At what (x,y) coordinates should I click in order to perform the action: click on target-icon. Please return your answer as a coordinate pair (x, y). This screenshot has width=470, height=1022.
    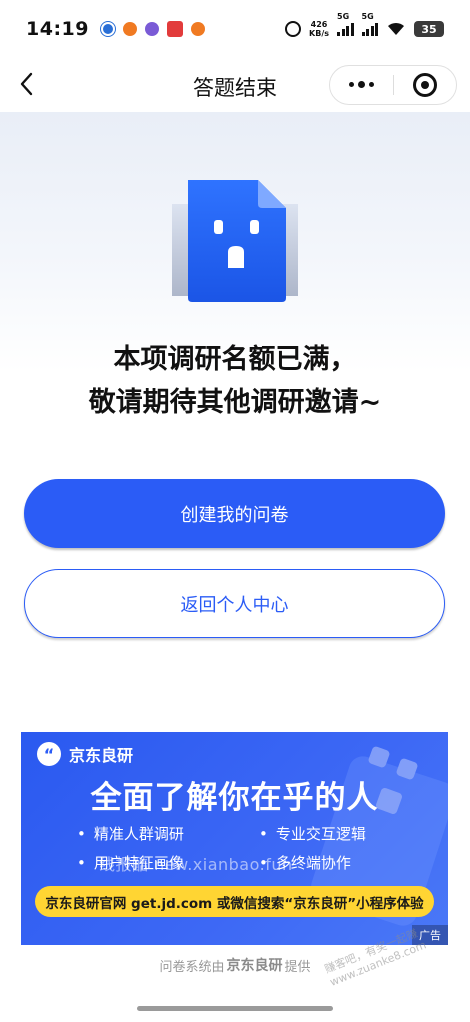
    Looking at the image, I should click on (424, 85).